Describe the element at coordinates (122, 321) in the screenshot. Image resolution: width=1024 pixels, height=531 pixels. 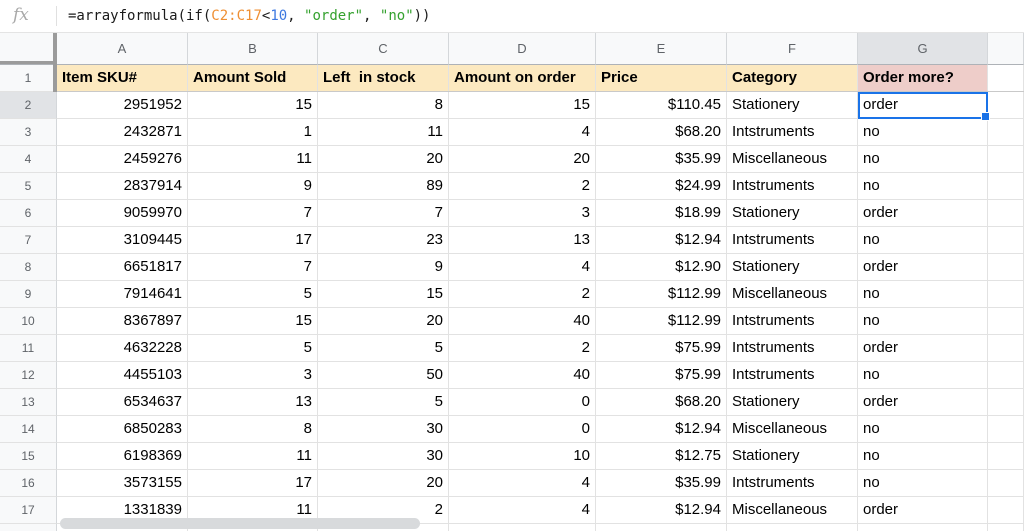
I see `cell-A10: 8367897` at that location.